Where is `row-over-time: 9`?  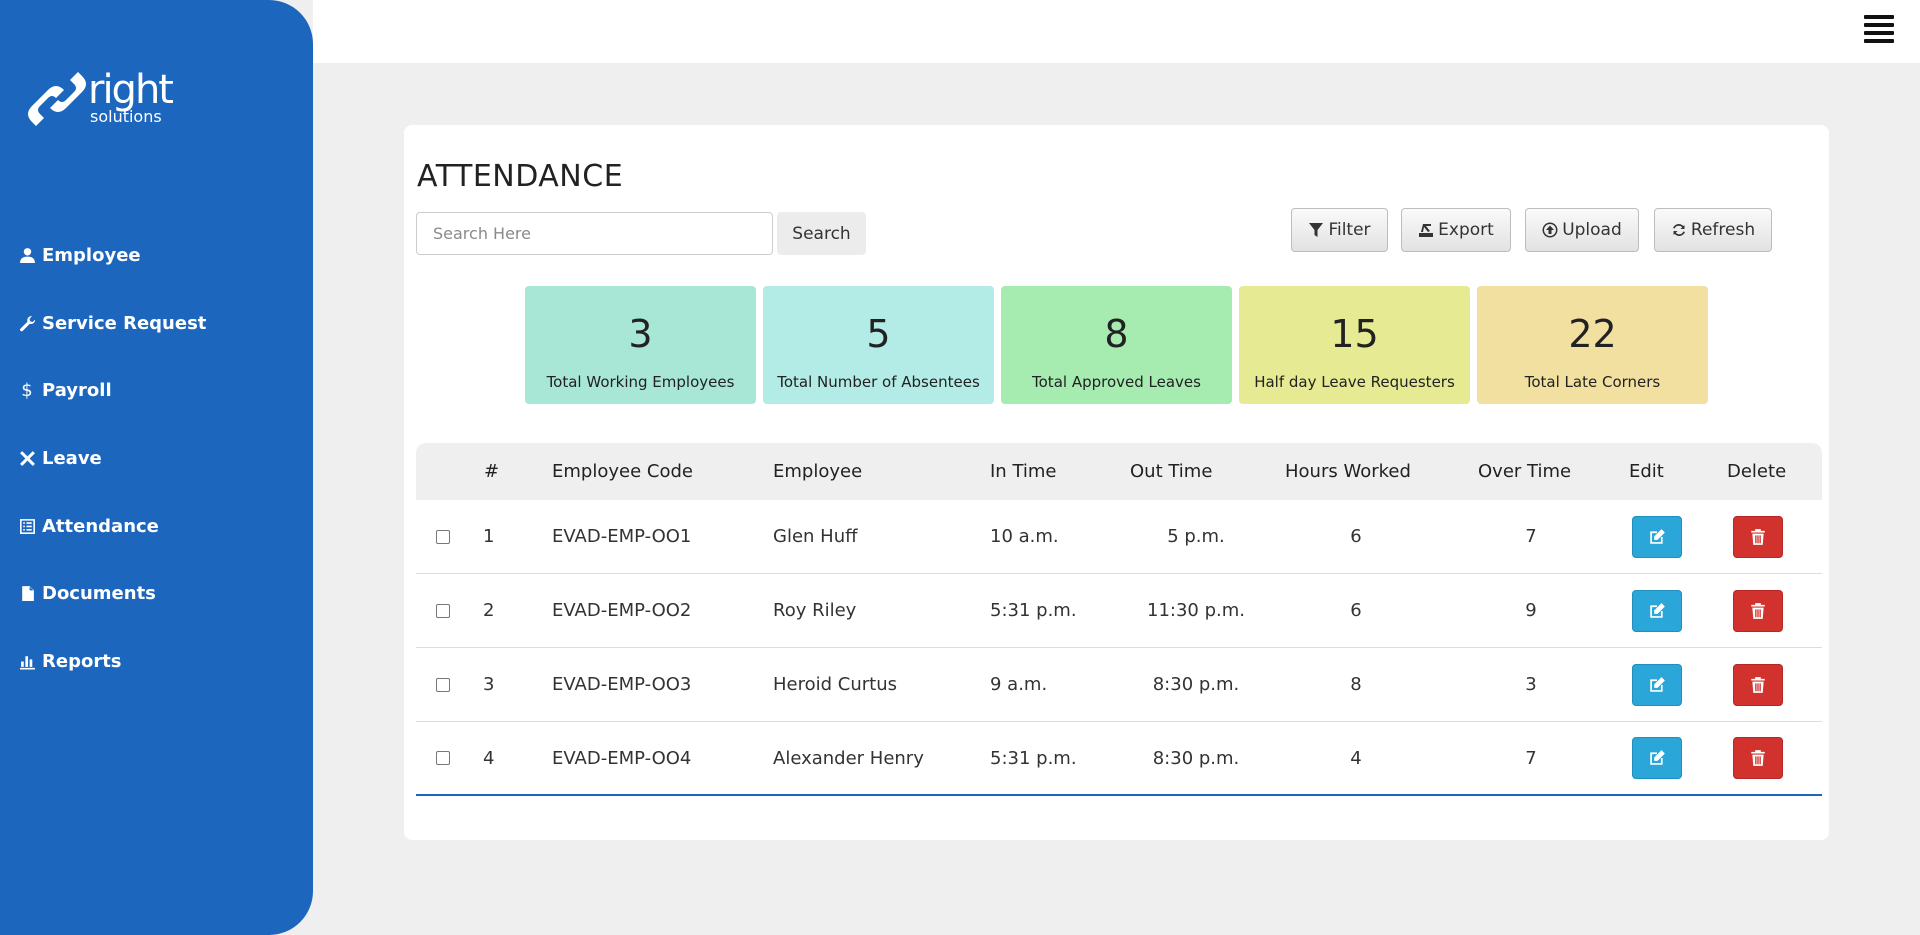
row-over-time: 9 is located at coordinates (1531, 610).